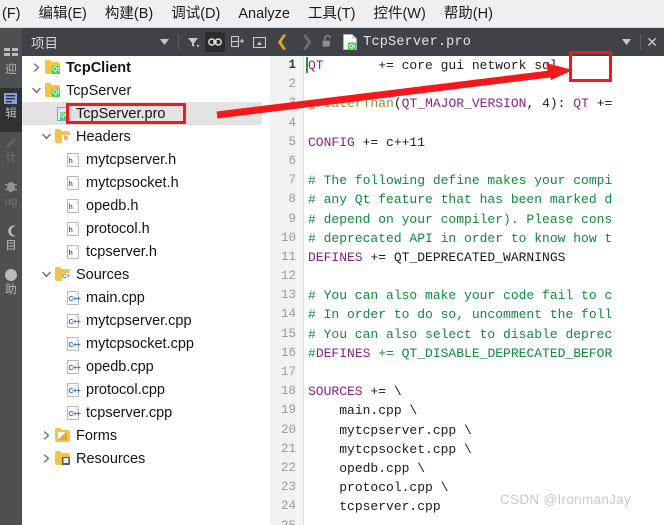 This screenshot has height=525, width=664. Describe the element at coordinates (259, 42) in the screenshot. I see `more-options-icon` at that location.